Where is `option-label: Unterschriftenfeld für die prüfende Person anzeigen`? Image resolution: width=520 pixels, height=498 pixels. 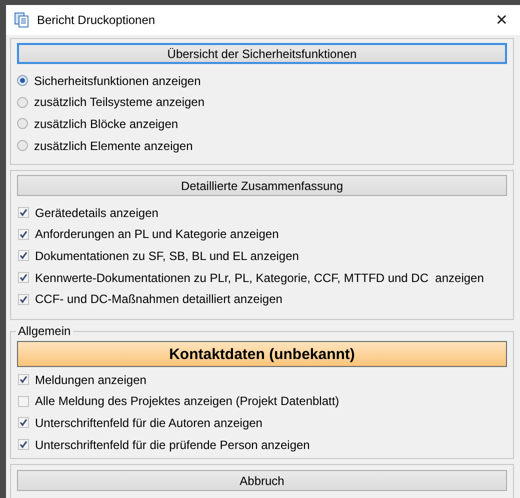
option-label: Unterschriftenfeld für die prüfende Person anzeigen is located at coordinates (172, 445).